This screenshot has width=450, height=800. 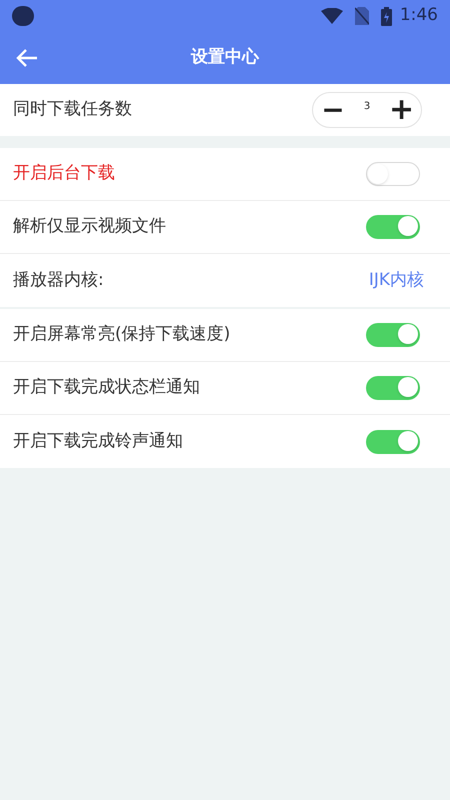 I want to click on setting-label: 同时下载任务数, so click(x=73, y=110).